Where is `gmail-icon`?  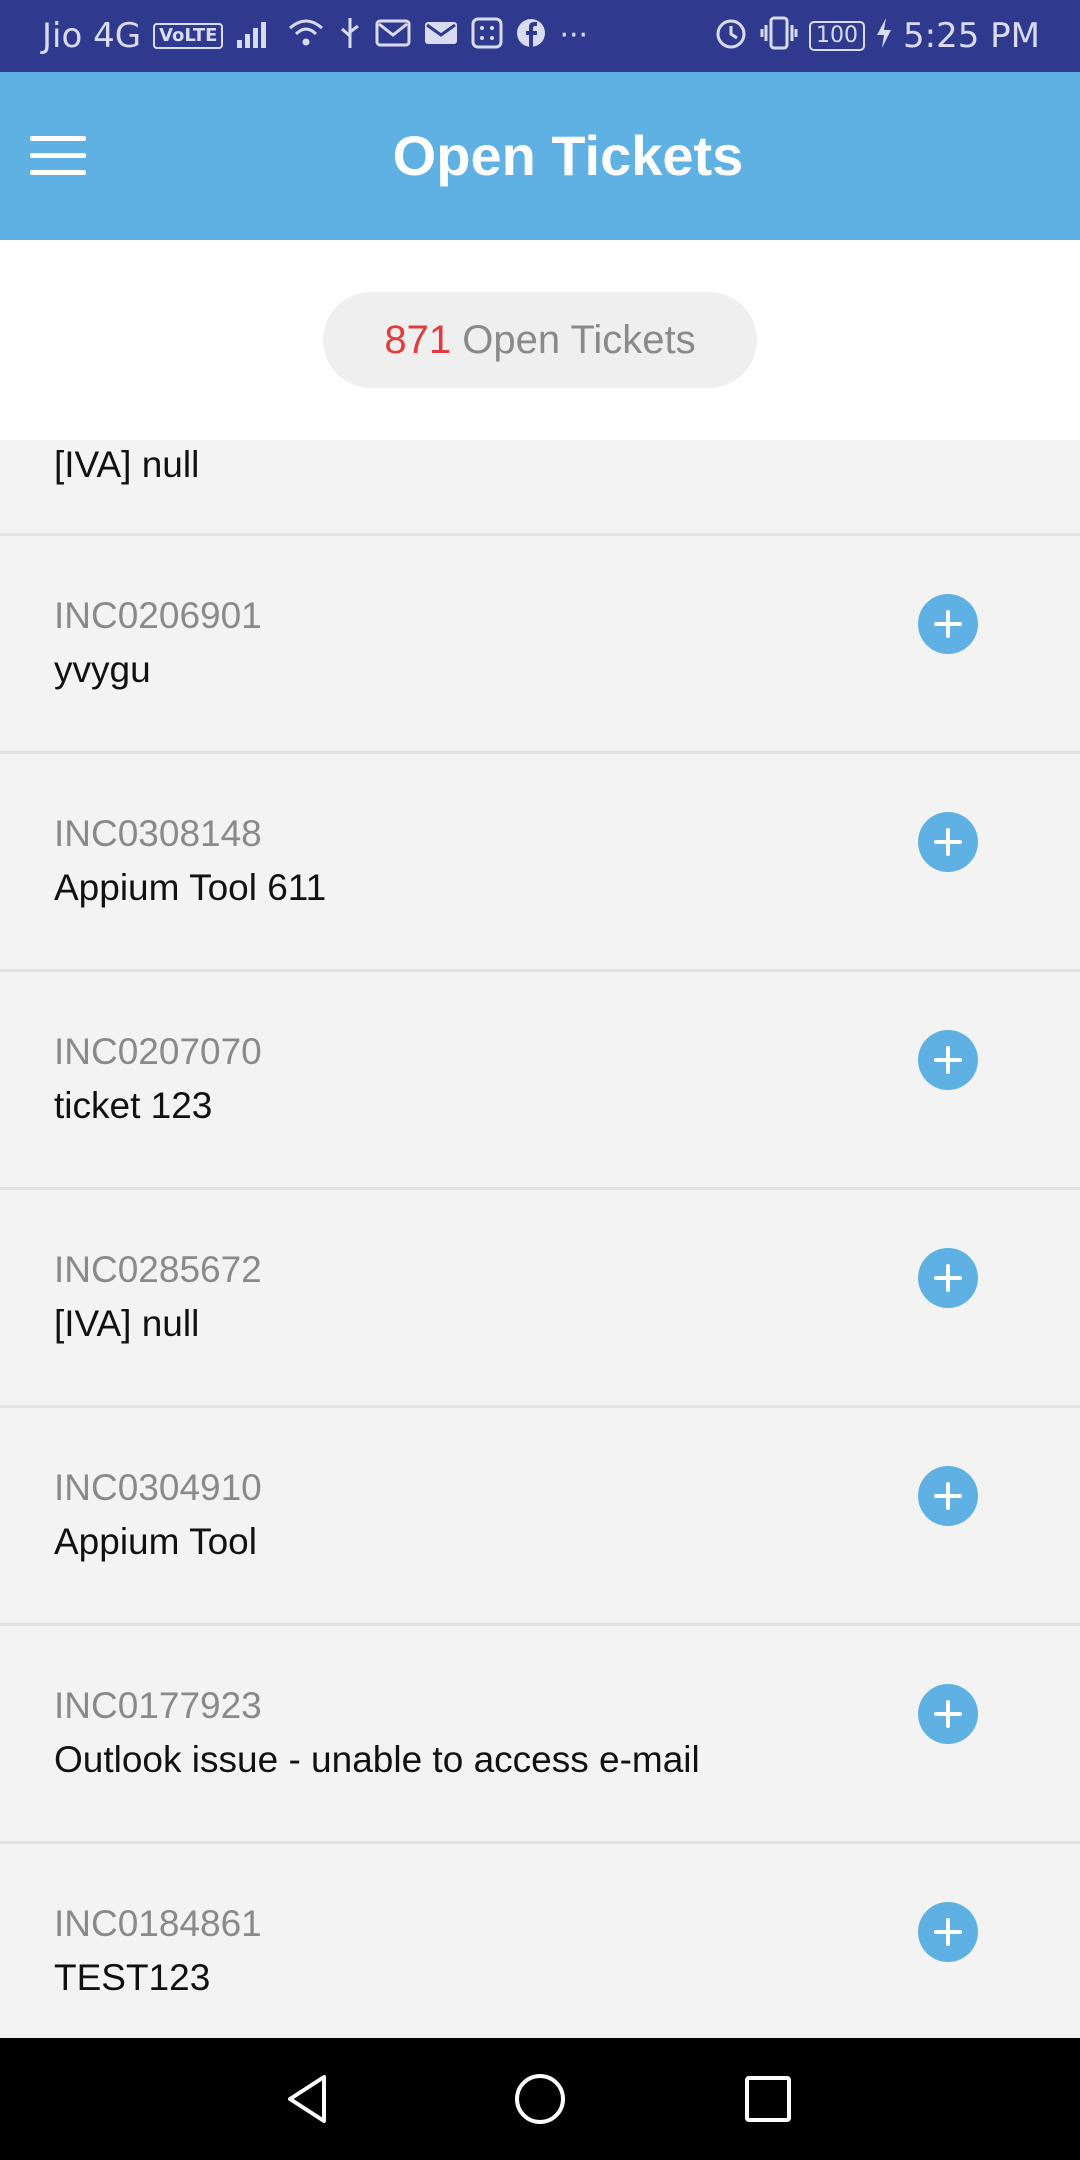 gmail-icon is located at coordinates (393, 36).